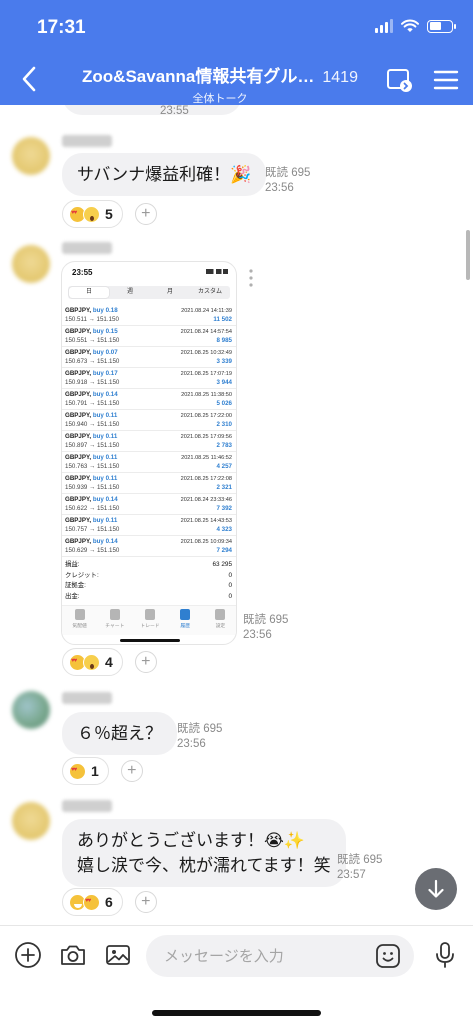 This screenshot has width=473, height=1024. What do you see at coordinates (204, 853) in the screenshot?
I see `message-bubble: ありがとうございます！😭✨ 嬉し涙で今、枕が濡れてます！笑` at bounding box center [204, 853].